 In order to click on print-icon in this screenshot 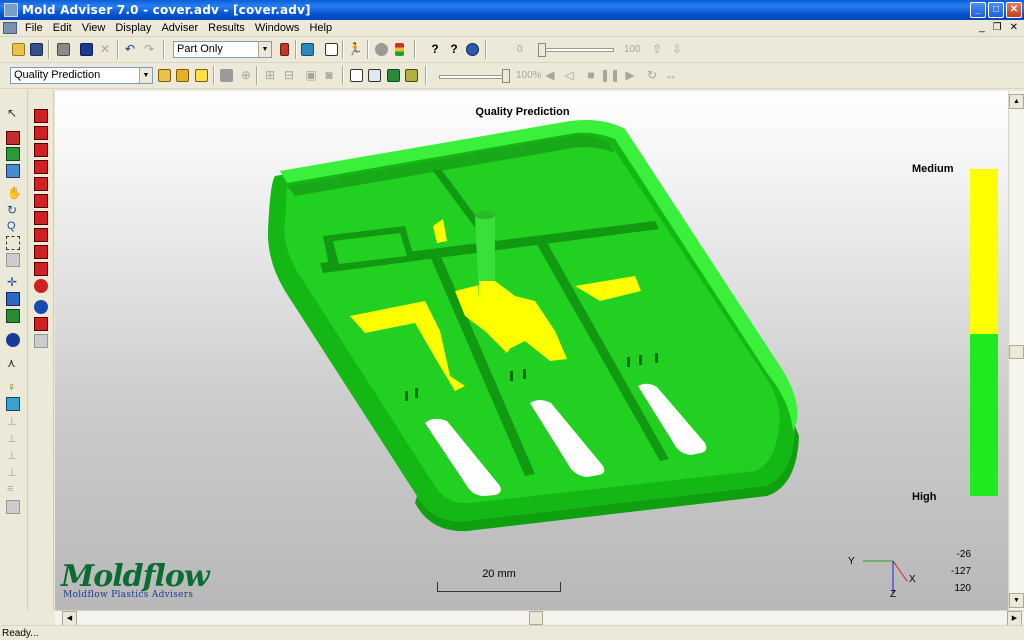, I will do `click(63, 49)`.